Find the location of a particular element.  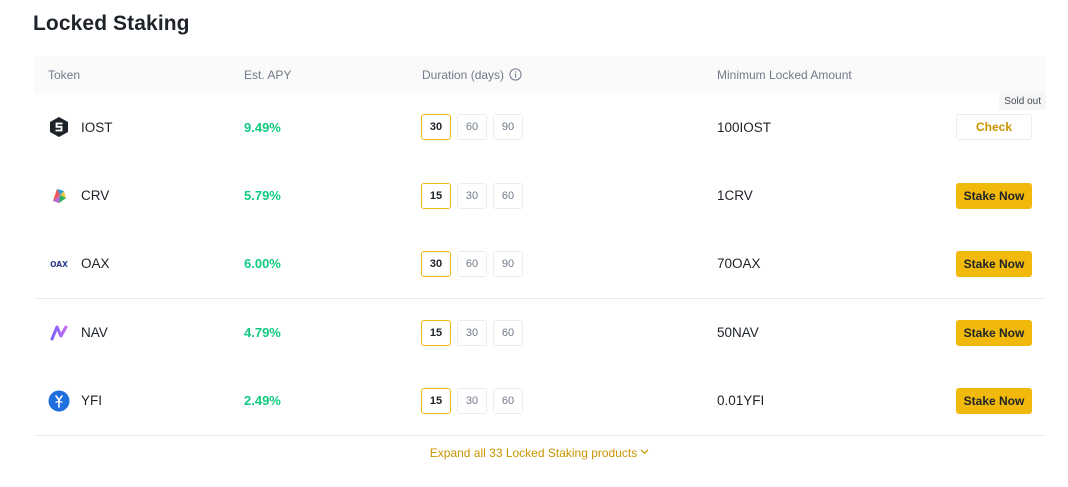

min-amount: 100IOST is located at coordinates (744, 127).